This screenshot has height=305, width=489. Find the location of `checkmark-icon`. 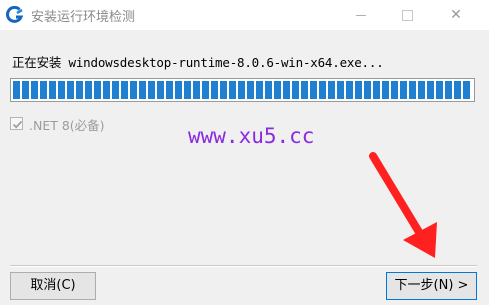

checkmark-icon is located at coordinates (17, 124).